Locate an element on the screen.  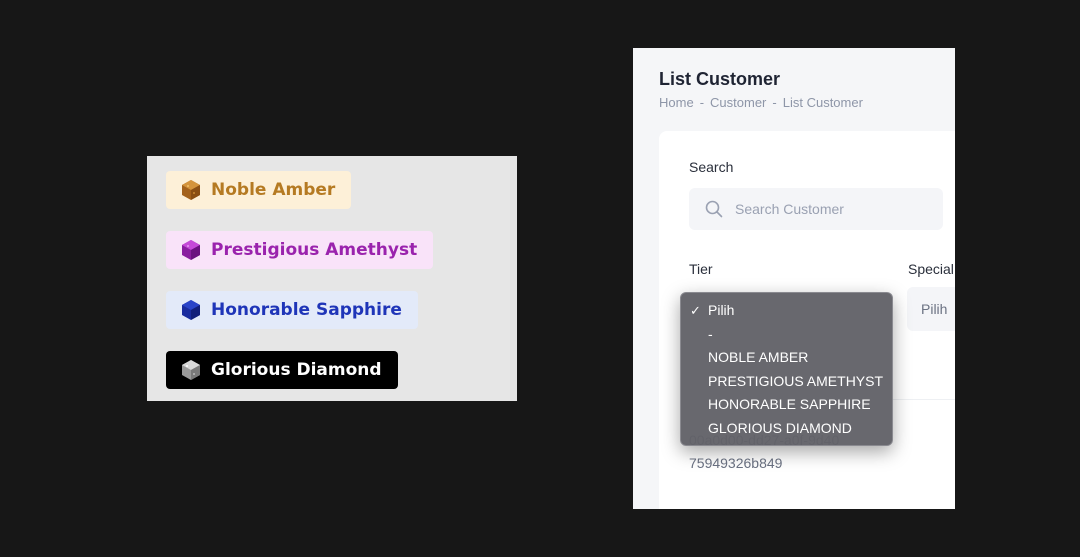
badge-glorious-diamond: Glorious Diamond is located at coordinates (282, 370).